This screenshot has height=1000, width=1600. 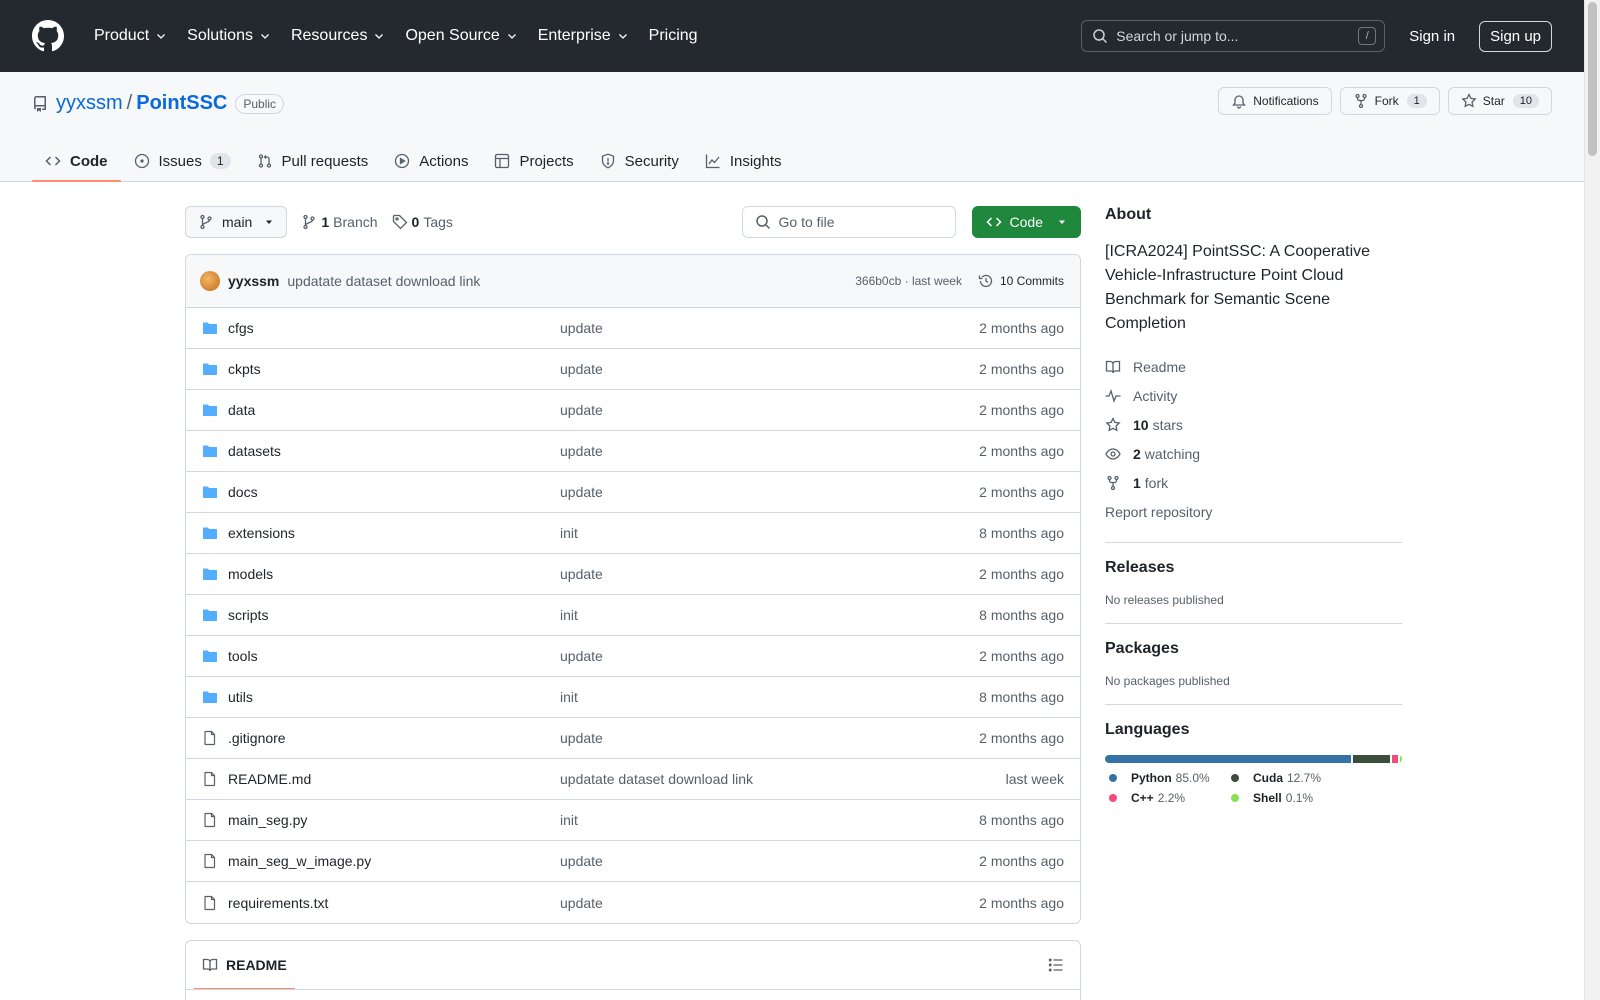 I want to click on nav-resources: Resources, so click(x=338, y=36).